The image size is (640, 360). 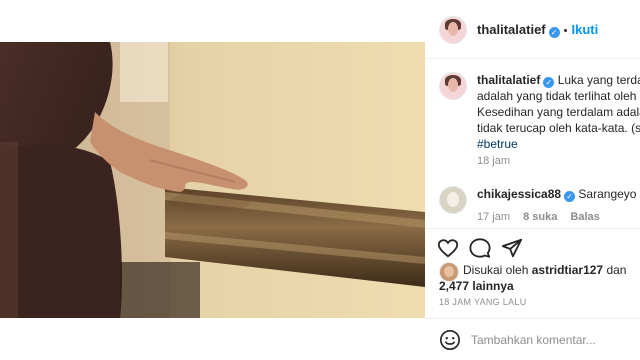 I want to click on caption-avatar, so click(x=453, y=86).